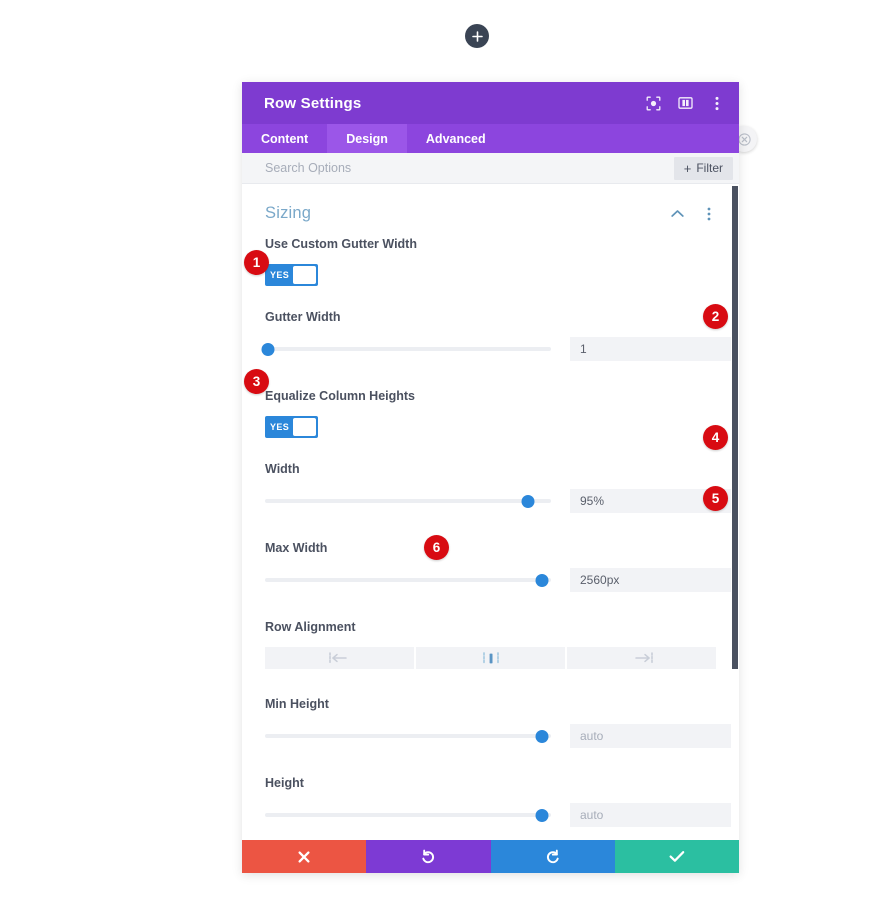  I want to click on save-button, so click(676, 856).